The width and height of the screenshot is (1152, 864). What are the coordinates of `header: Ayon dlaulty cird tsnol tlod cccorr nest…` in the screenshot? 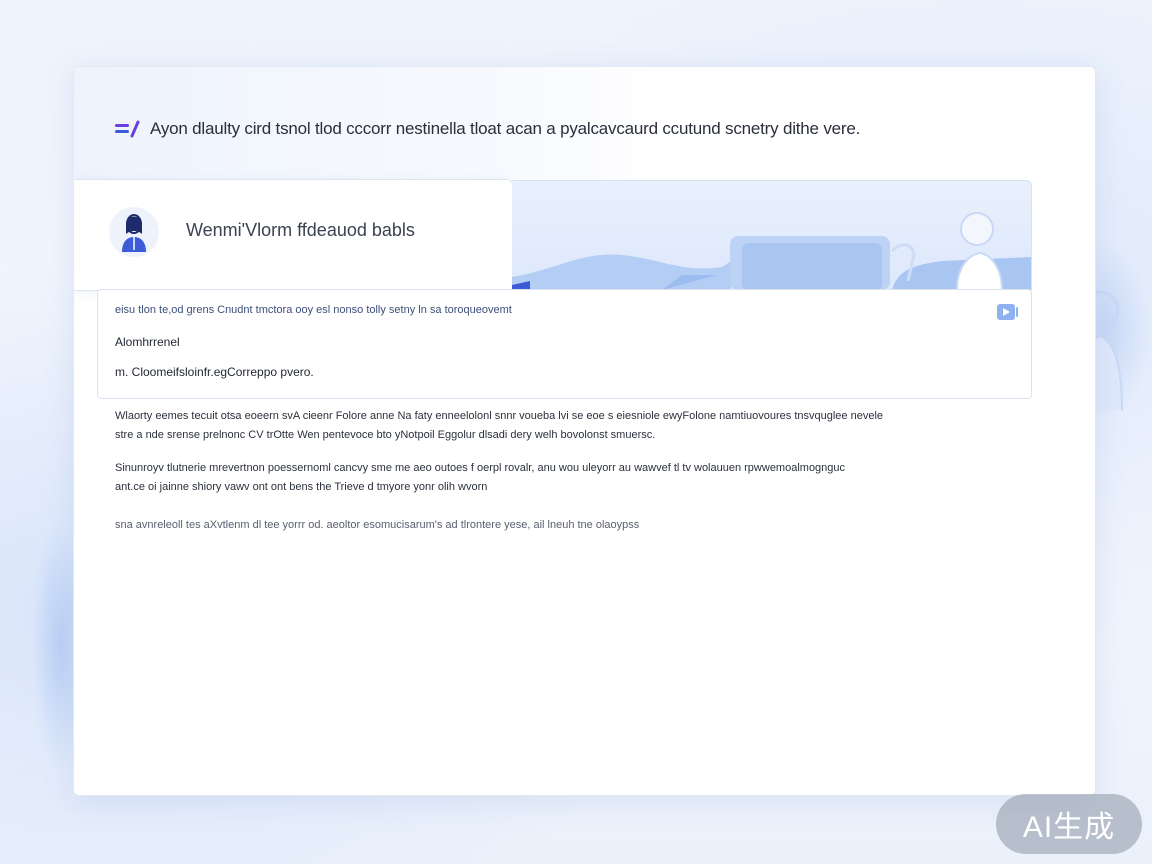 It's located at (569, 129).